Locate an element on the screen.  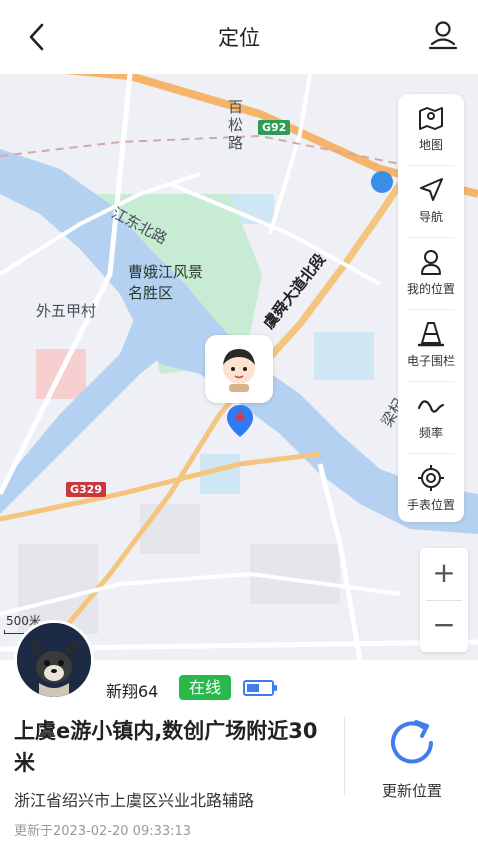
navigation-arrow-icon is located at coordinates (431, 189).